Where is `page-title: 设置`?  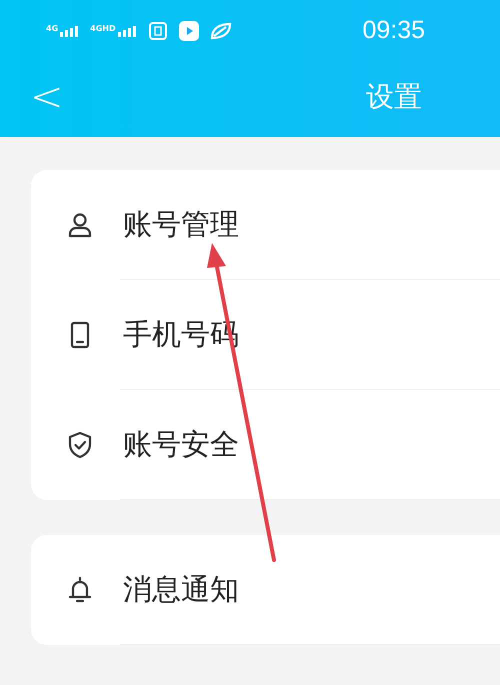
page-title: 设置 is located at coordinates (394, 97).